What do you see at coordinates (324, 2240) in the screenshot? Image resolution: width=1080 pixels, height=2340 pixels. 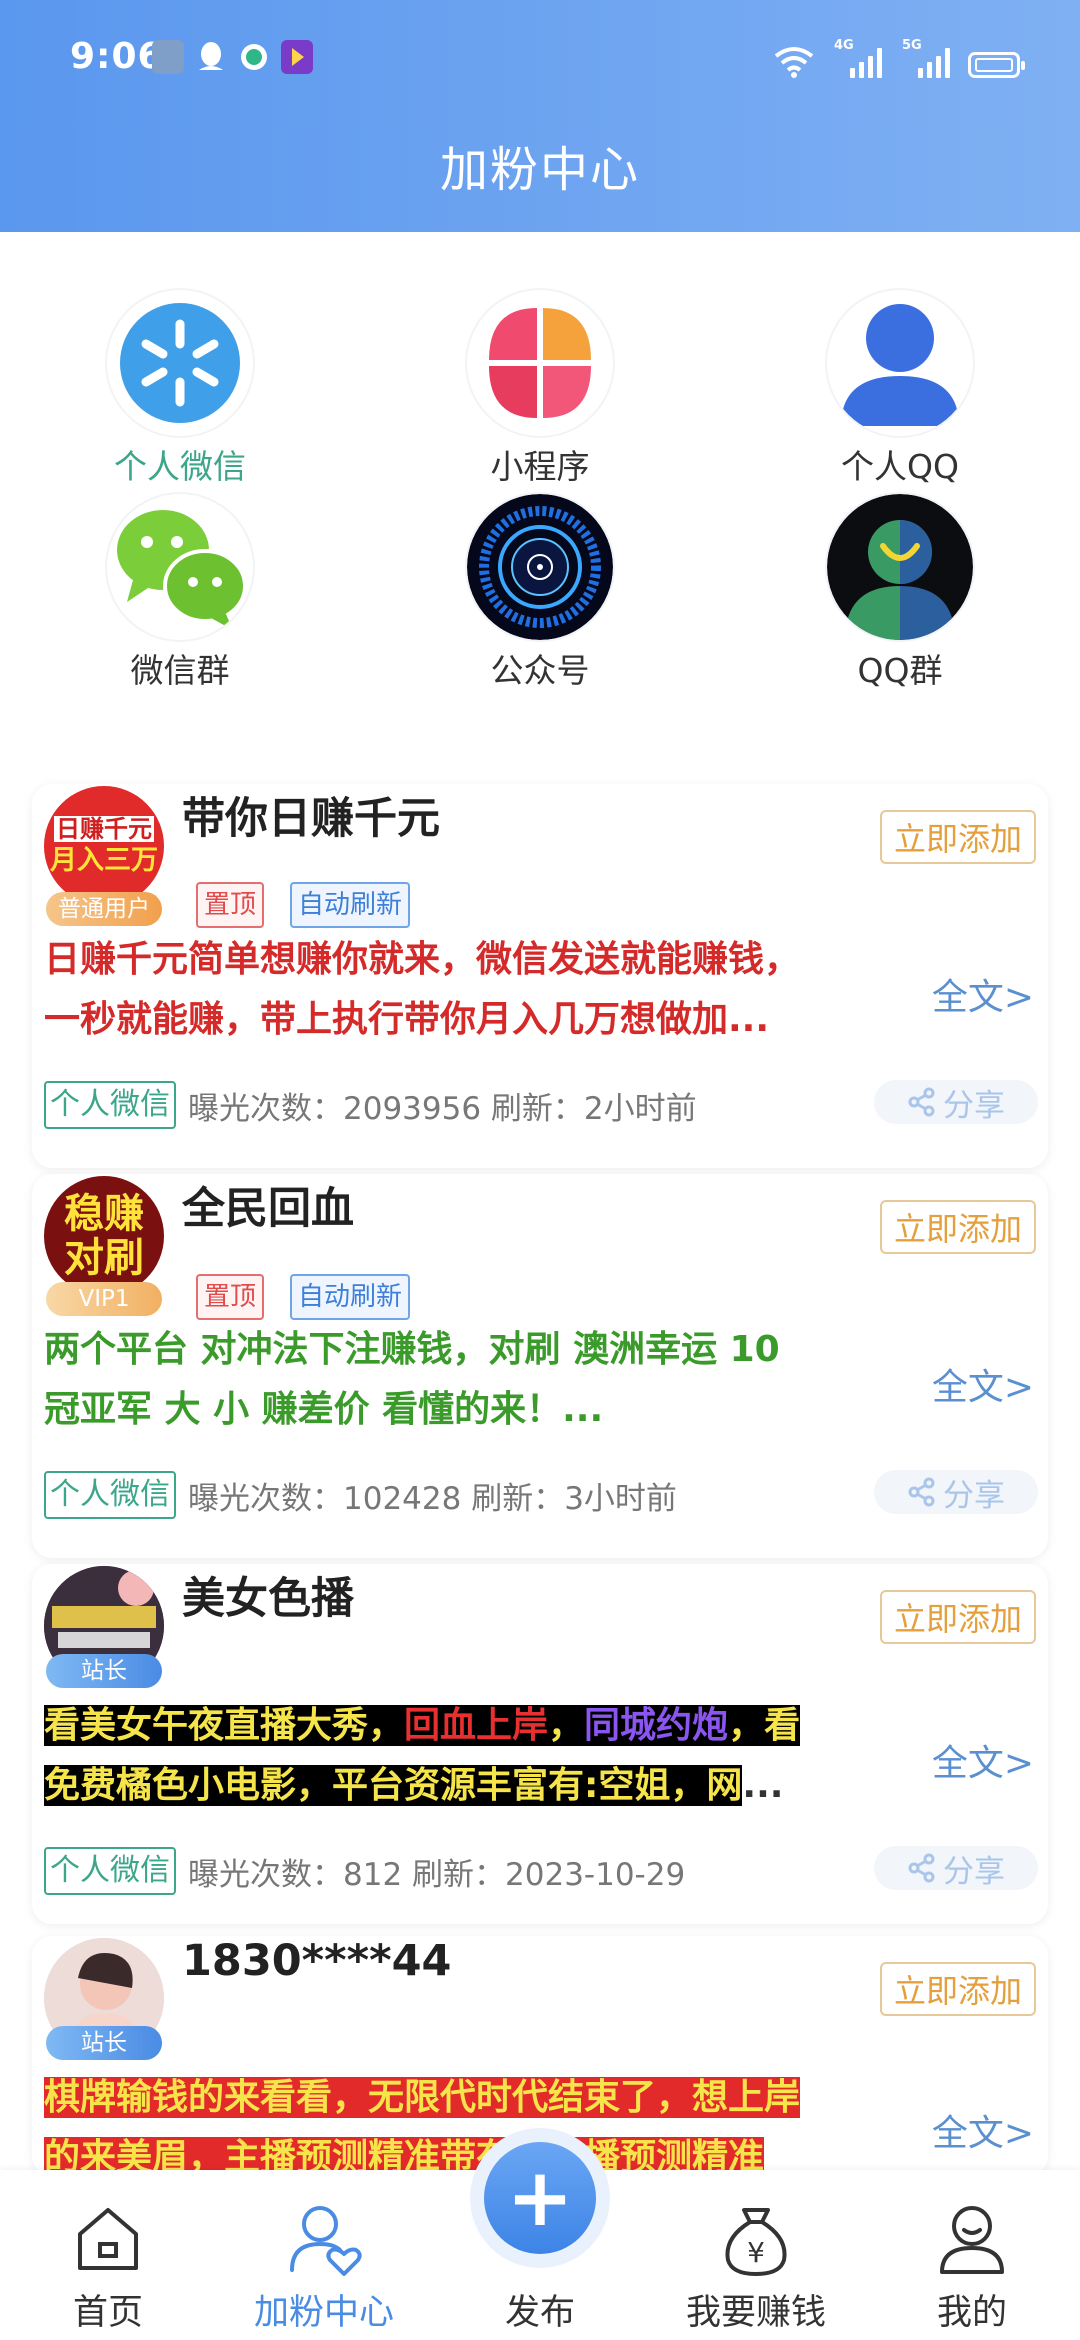 I see `add-fans-icon` at bounding box center [324, 2240].